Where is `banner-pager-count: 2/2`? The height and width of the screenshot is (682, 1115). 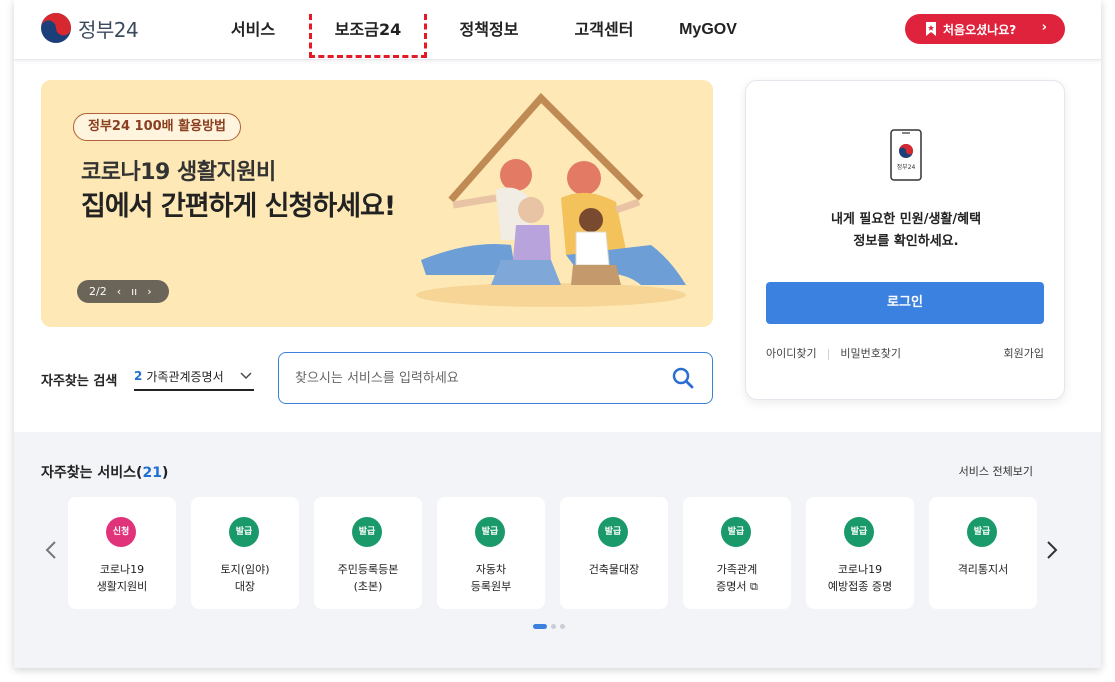 banner-pager-count: 2/2 is located at coordinates (98, 291).